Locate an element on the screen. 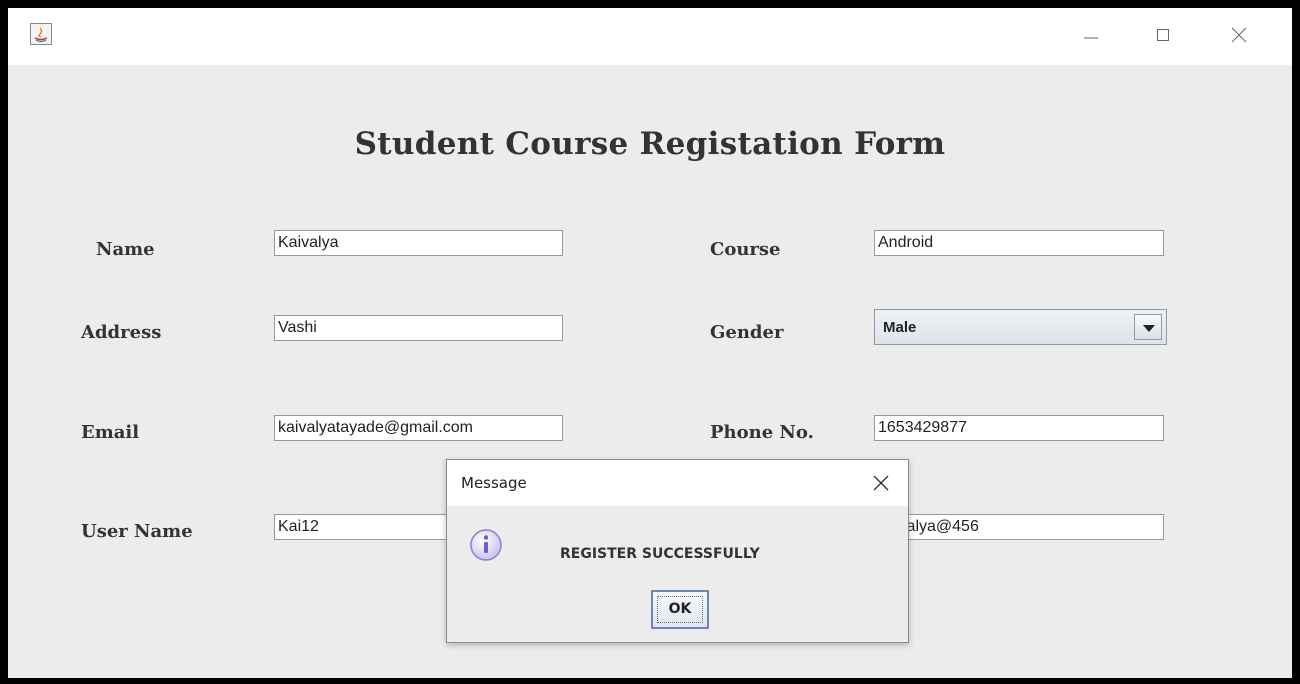 The height and width of the screenshot is (684, 1300). email-label: Email is located at coordinates (110, 432).